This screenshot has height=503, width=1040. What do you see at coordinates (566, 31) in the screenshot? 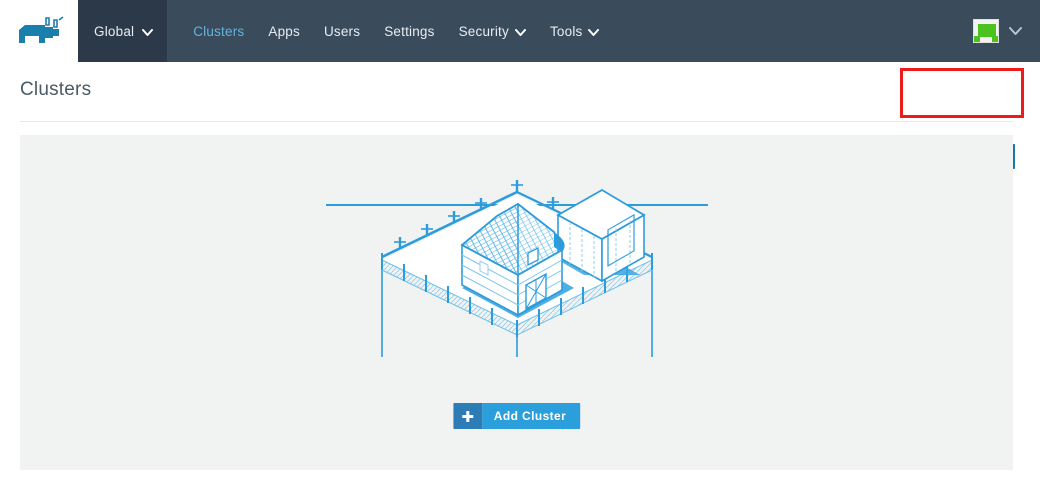
I see `nav-item-label: Tools` at bounding box center [566, 31].